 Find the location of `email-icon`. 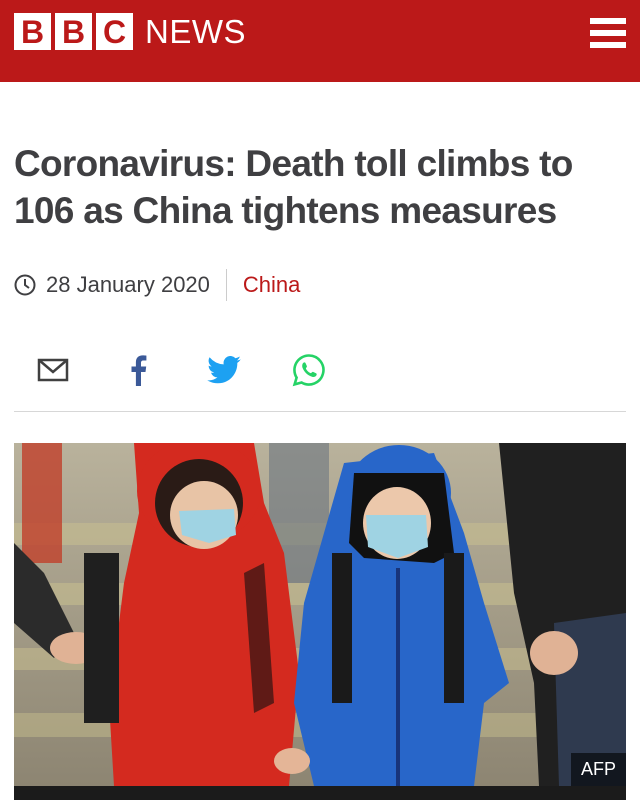

email-icon is located at coordinates (53, 370).